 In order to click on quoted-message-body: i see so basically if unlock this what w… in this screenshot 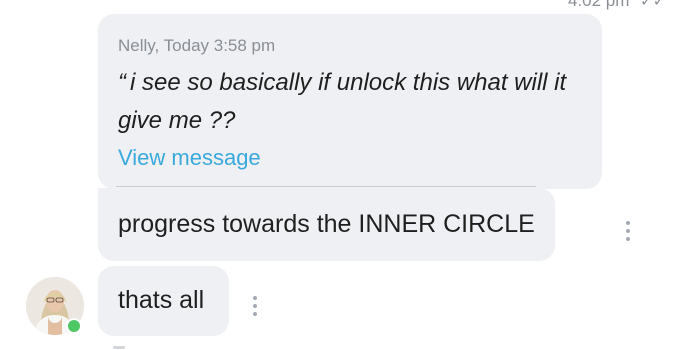, I will do `click(342, 101)`.